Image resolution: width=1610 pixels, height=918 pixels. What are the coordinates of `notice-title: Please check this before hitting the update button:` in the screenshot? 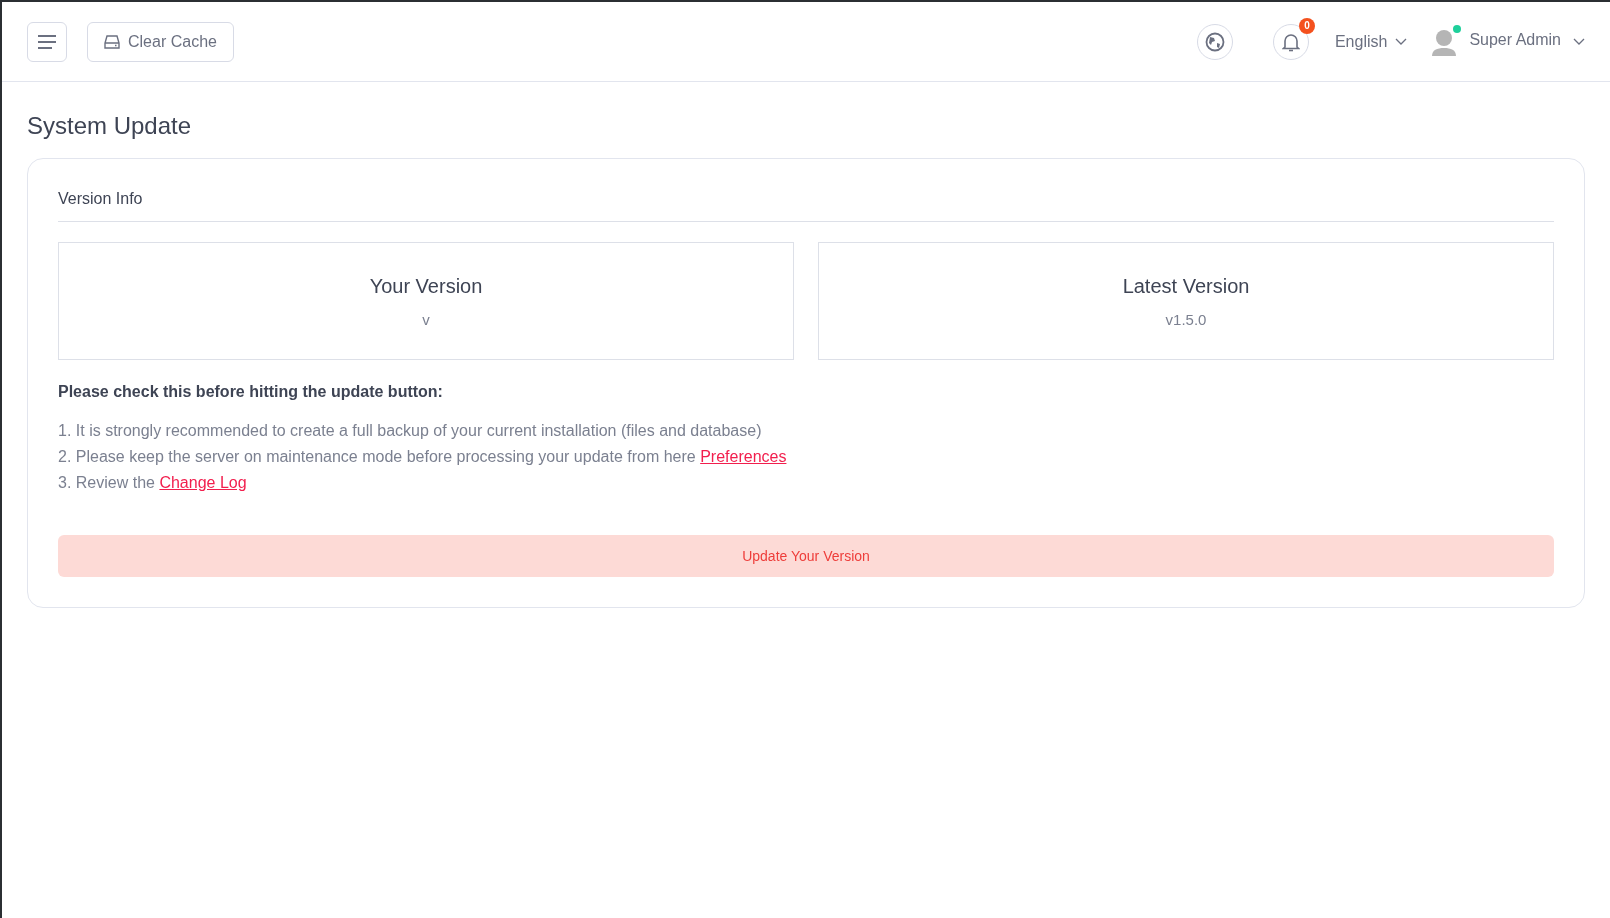 It's located at (251, 392).